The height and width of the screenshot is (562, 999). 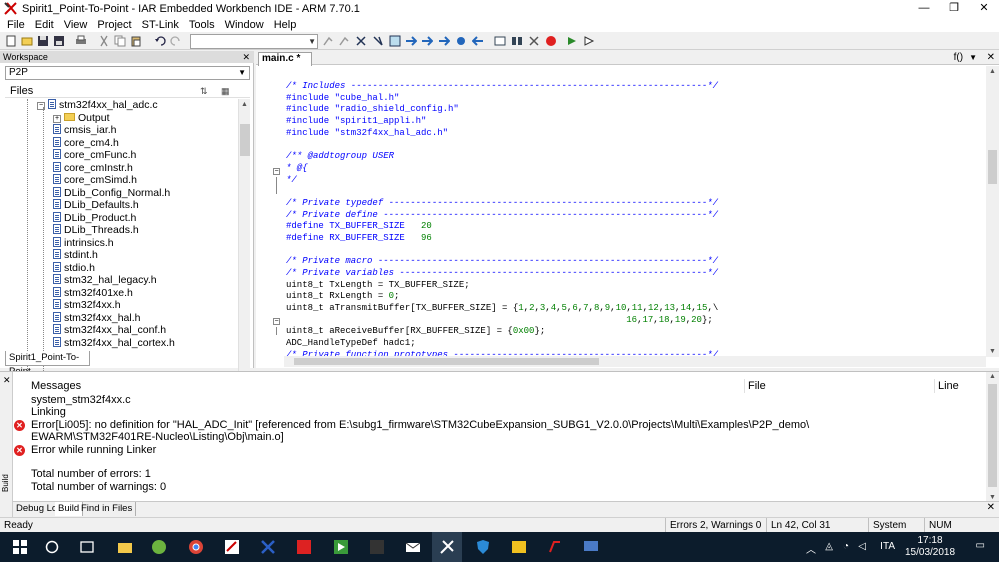 I want to click on tree-file-item: DLib_Threads.h, so click(x=96, y=230).